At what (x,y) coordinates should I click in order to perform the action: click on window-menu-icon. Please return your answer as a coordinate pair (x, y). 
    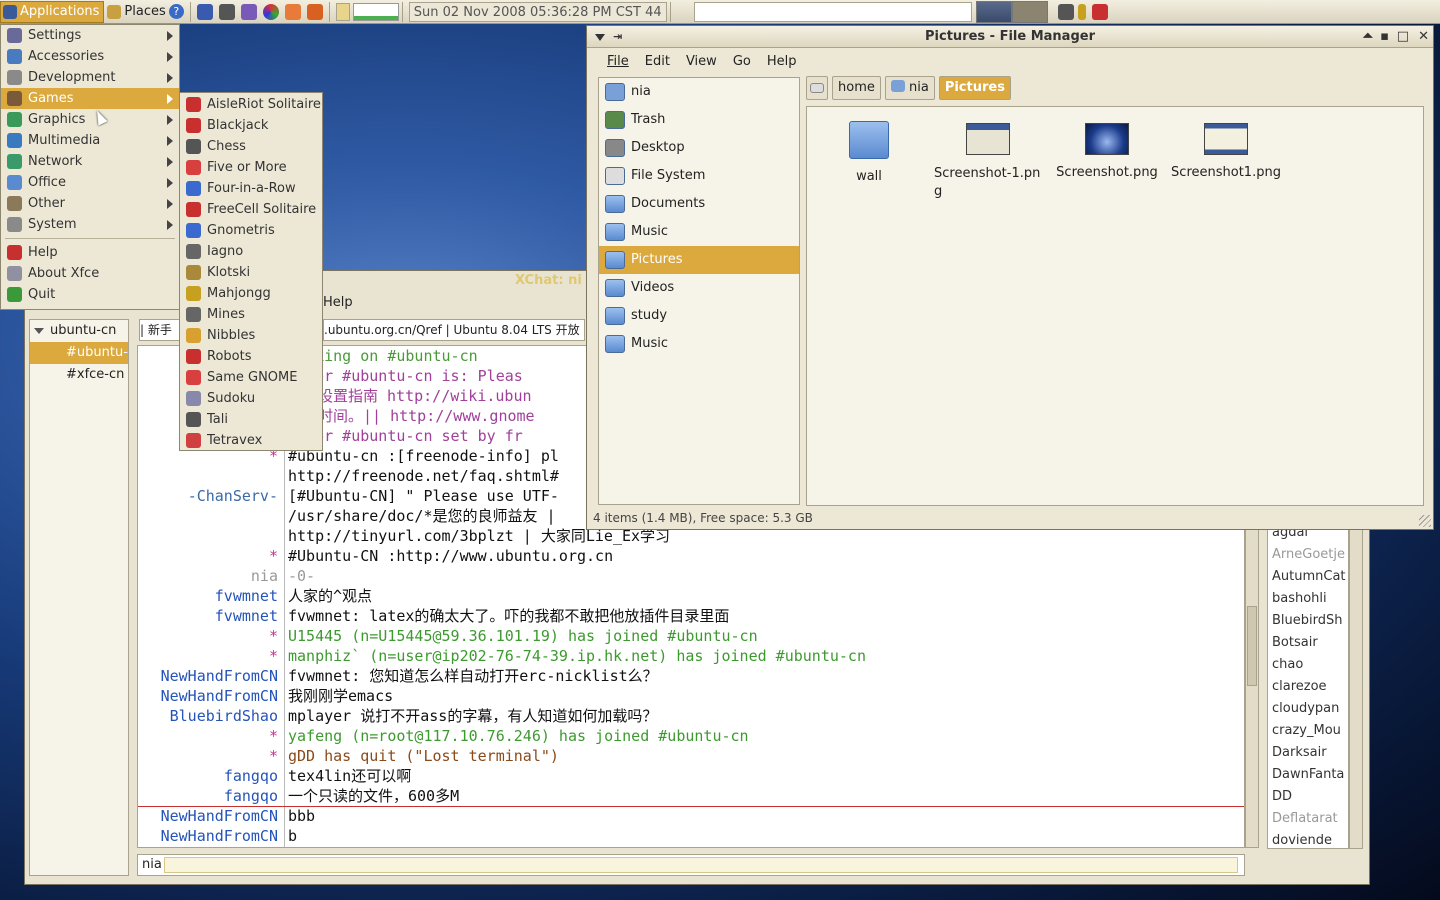
    Looking at the image, I should click on (600, 37).